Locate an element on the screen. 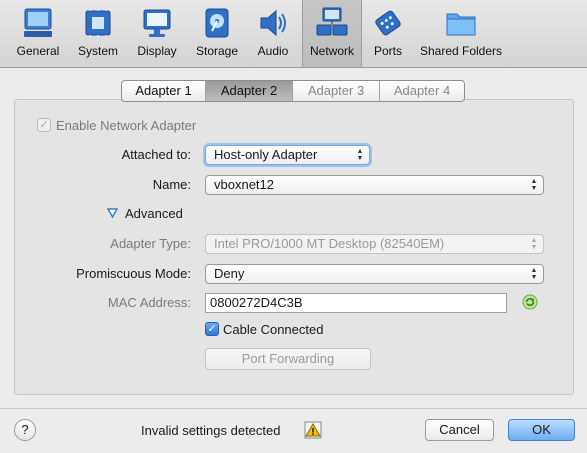  cable-connected-checkbox: ✓ is located at coordinates (212, 329).